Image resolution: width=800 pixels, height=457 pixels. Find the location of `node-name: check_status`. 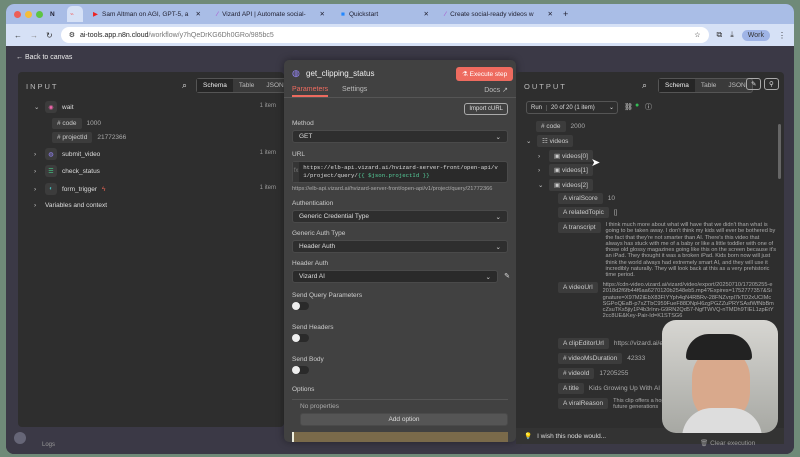

node-name: check_status is located at coordinates (81, 171).